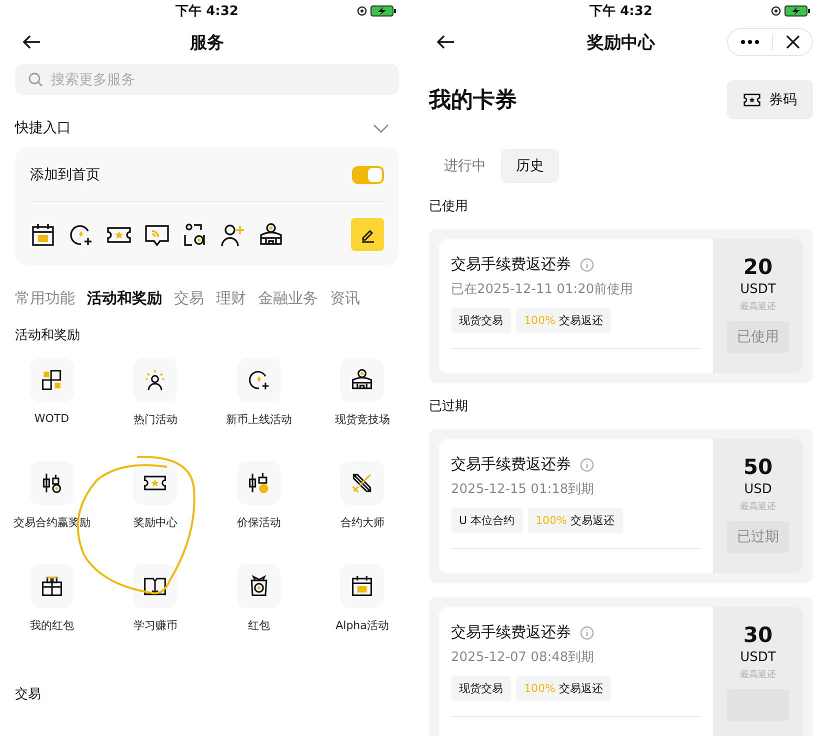 This screenshot has height=736, width=828. What do you see at coordinates (362, 419) in the screenshot?
I see `service-label: 现货竞技场` at bounding box center [362, 419].